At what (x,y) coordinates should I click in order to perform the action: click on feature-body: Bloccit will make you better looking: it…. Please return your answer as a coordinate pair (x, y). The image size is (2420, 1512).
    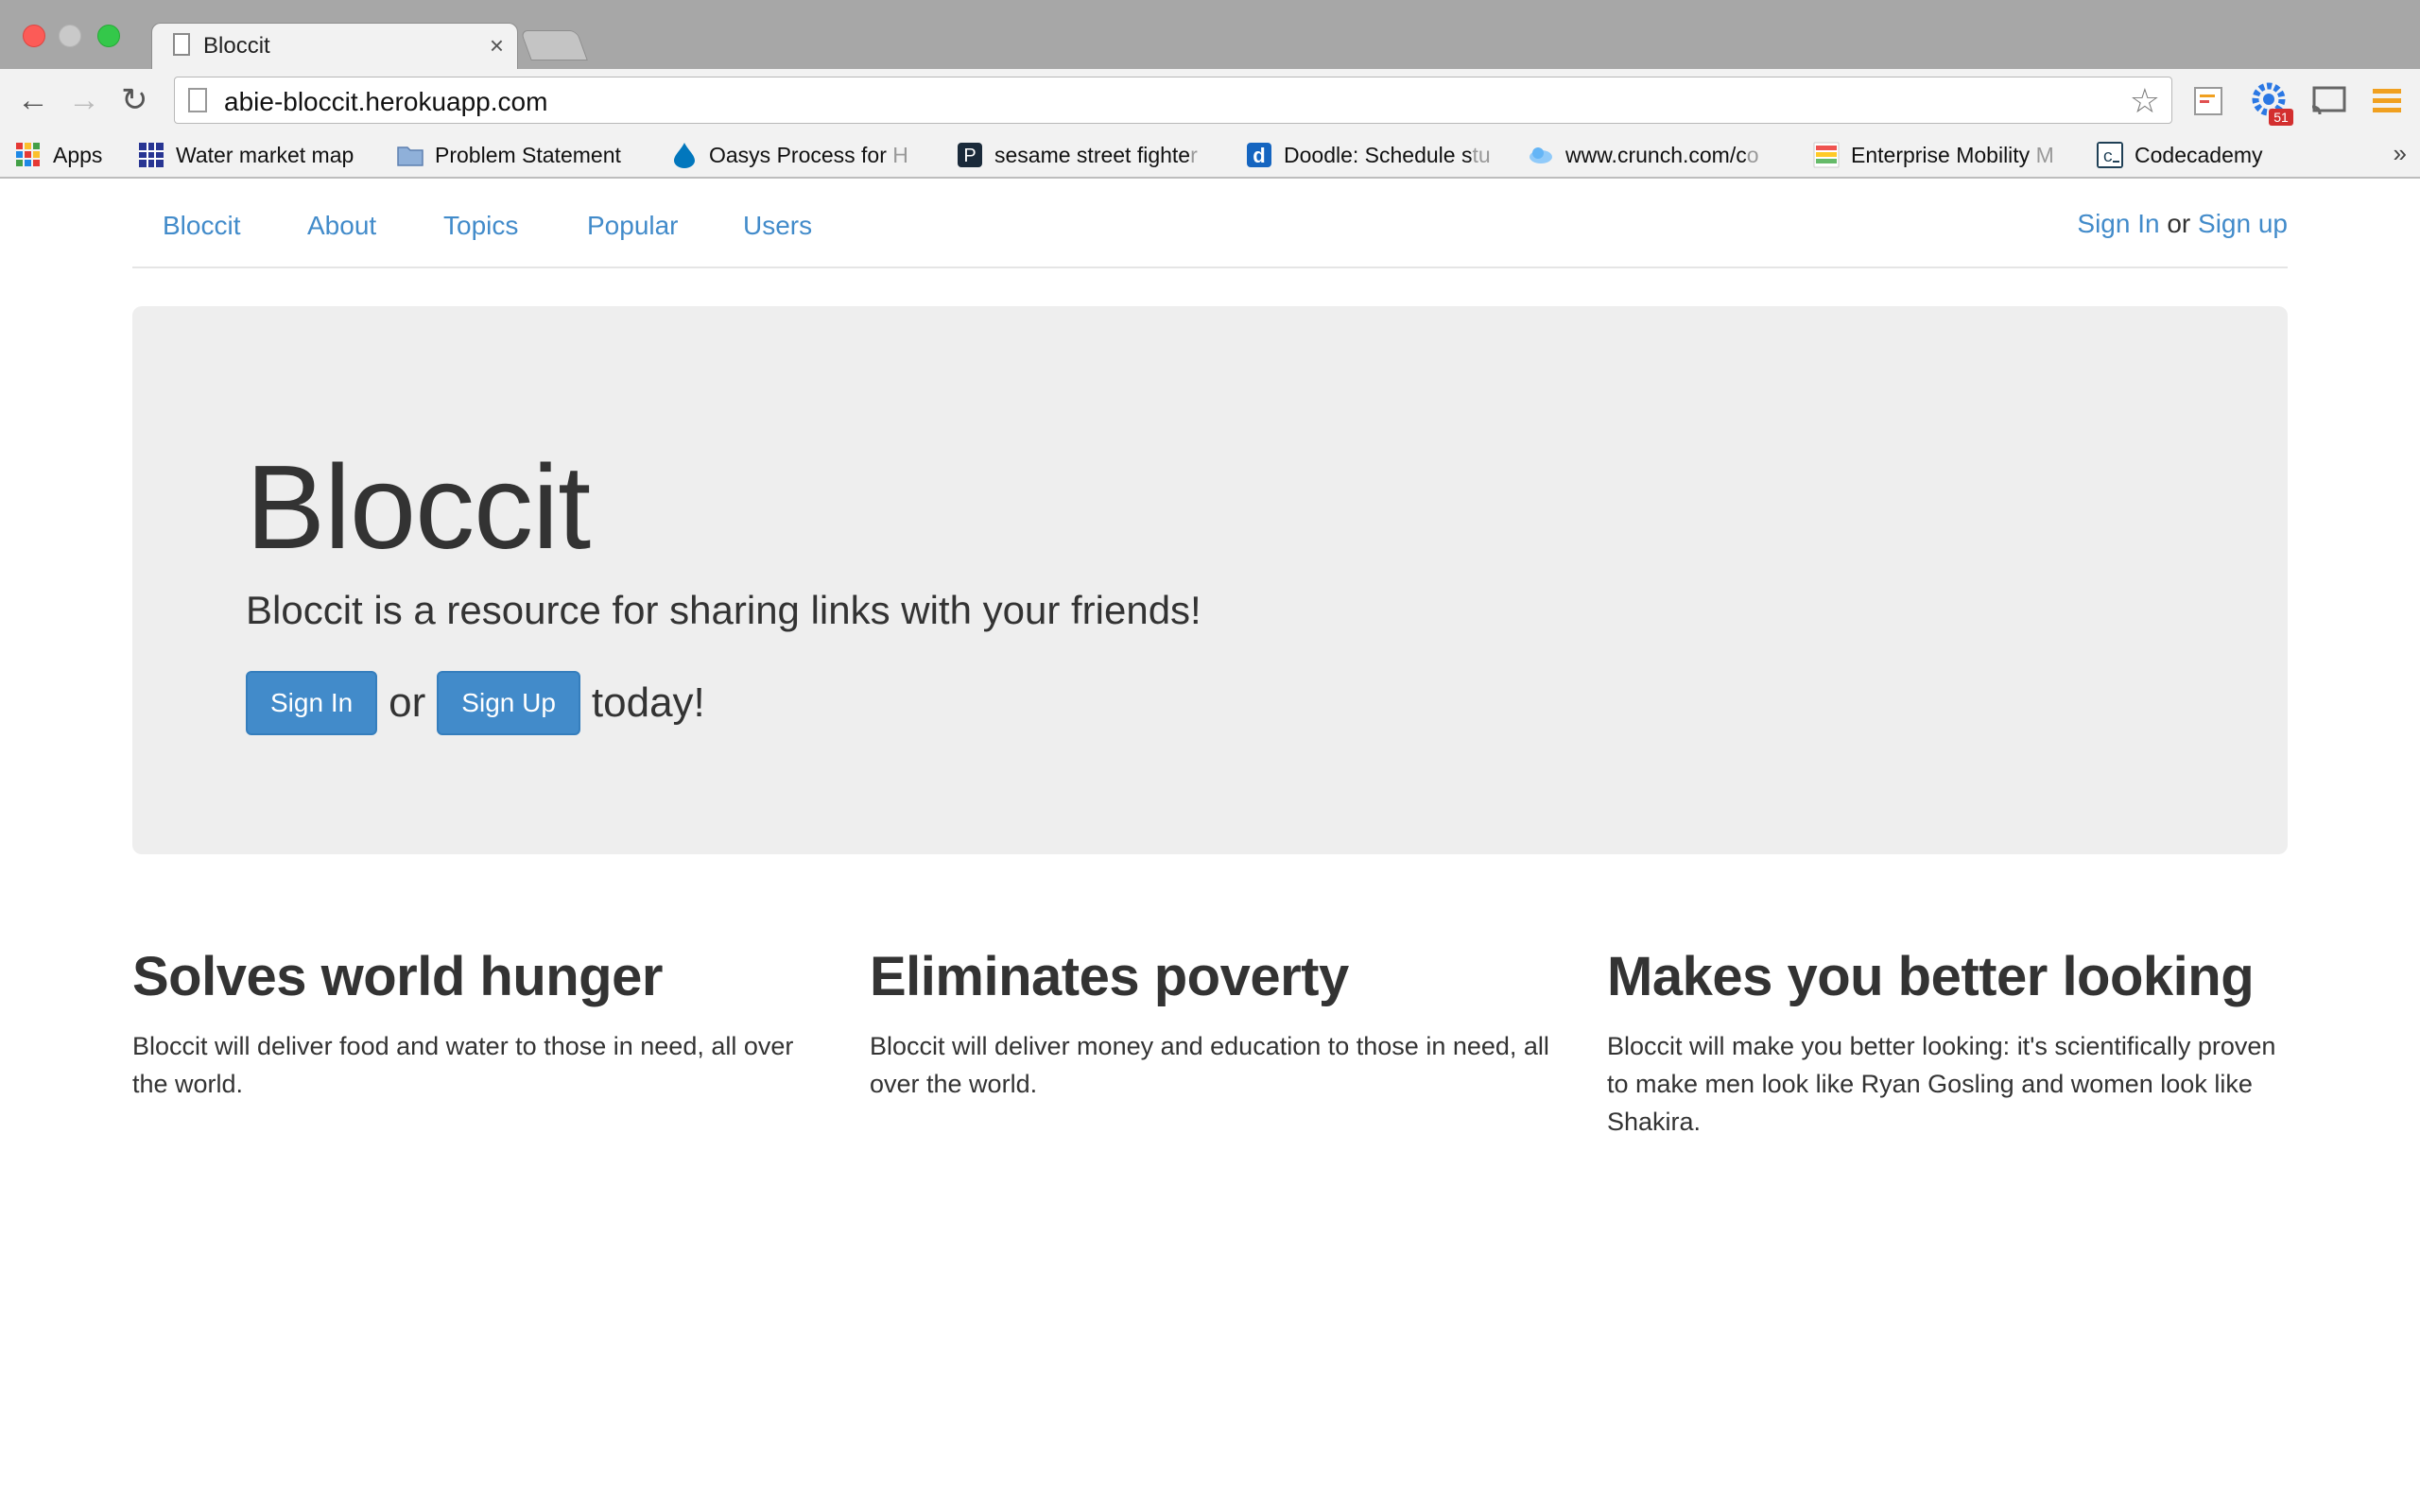
    Looking at the image, I should click on (1942, 1084).